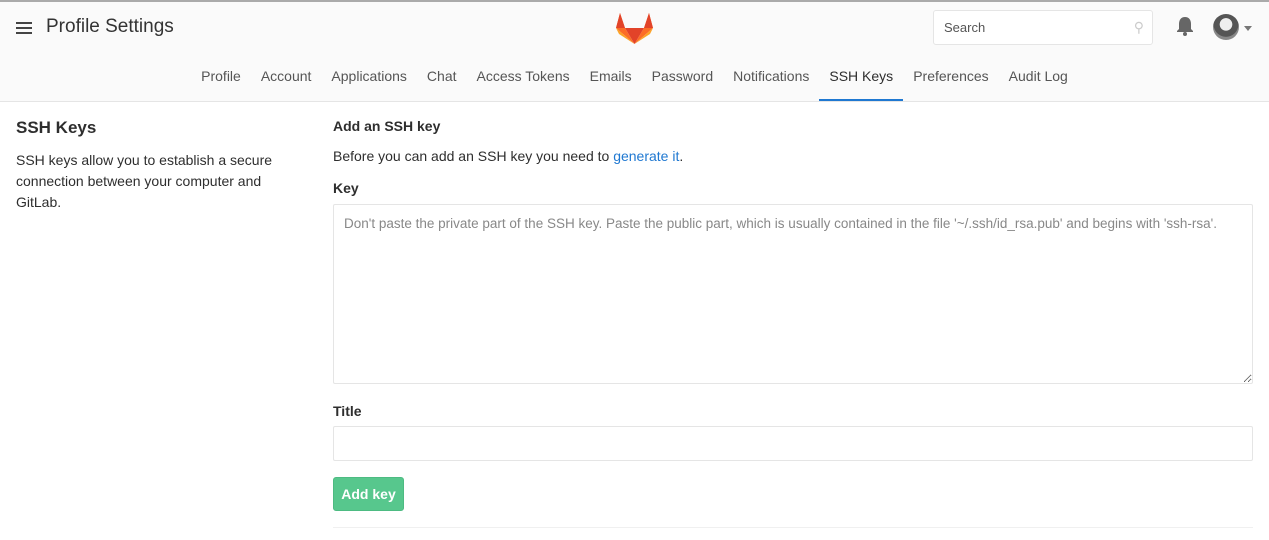 This screenshot has height=540, width=1269. I want to click on tab-notifications: Notifications, so click(771, 77).